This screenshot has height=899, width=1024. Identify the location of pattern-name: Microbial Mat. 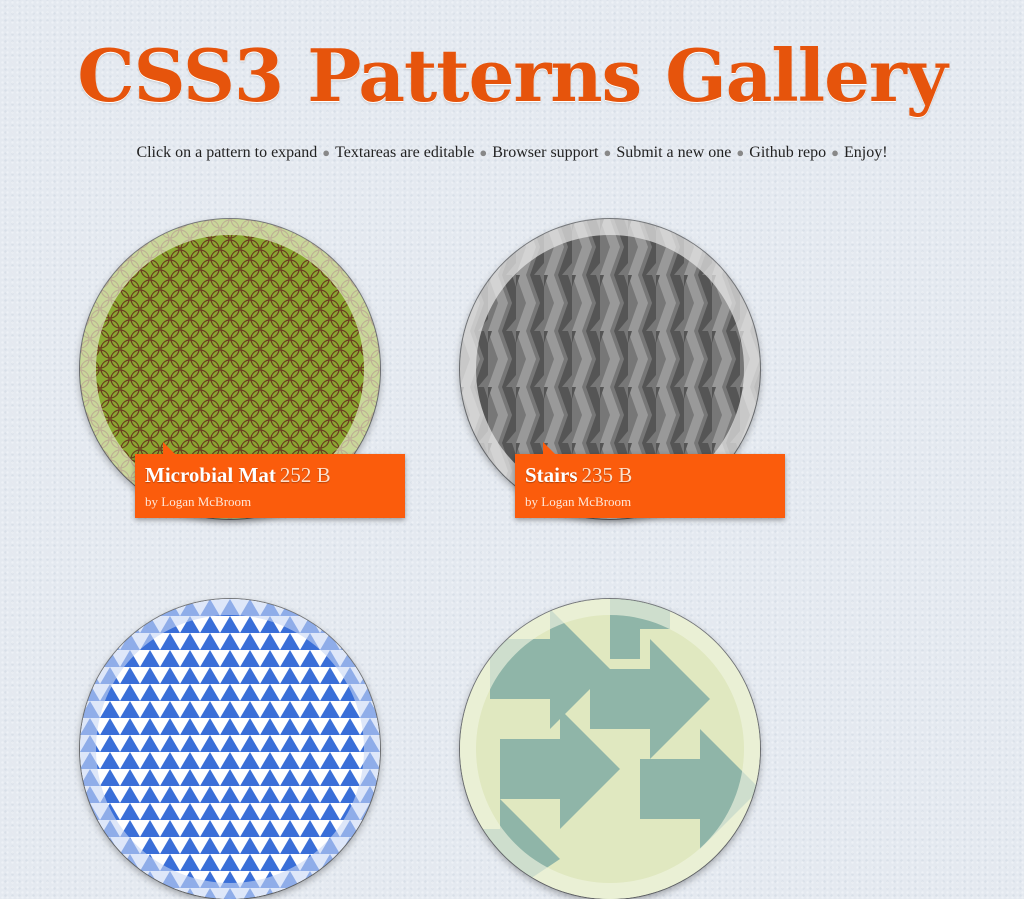
(210, 475).